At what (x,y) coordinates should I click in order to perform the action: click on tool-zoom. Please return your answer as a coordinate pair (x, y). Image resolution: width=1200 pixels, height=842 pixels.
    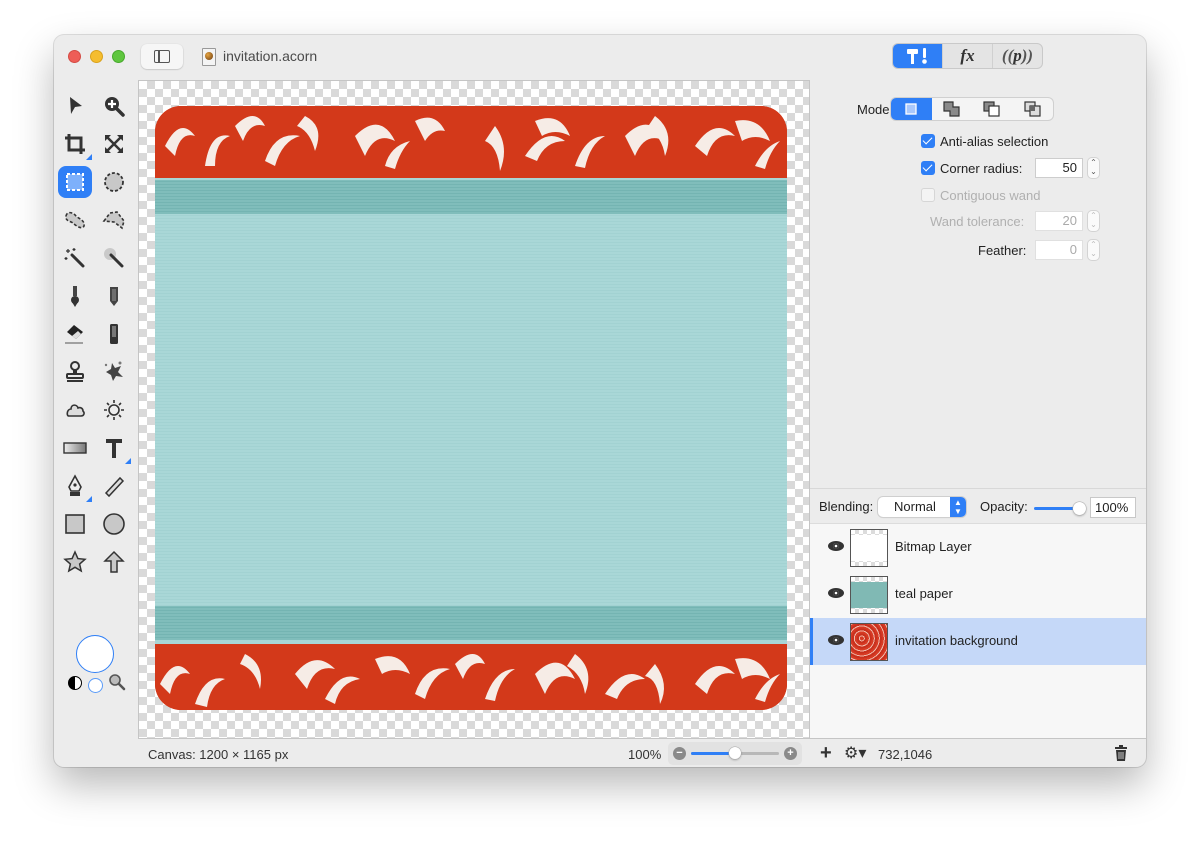
    Looking at the image, I should click on (114, 106).